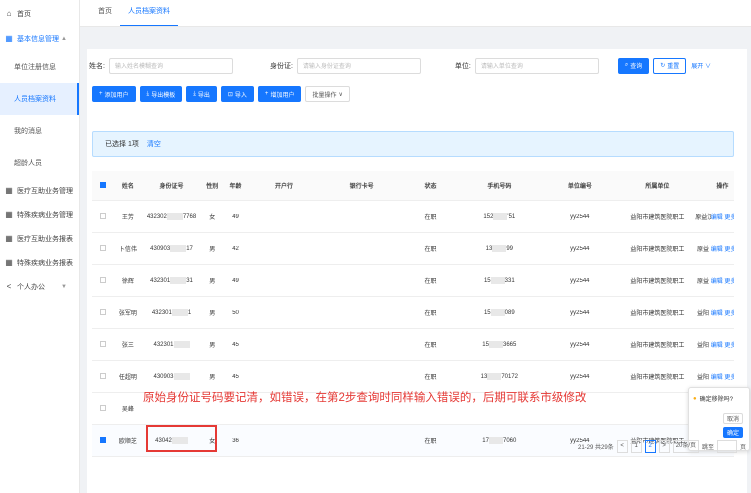 Image resolution: width=751 pixels, height=493 pixels. I want to click on sidebar-item-messages: 我的消息, so click(39, 131).